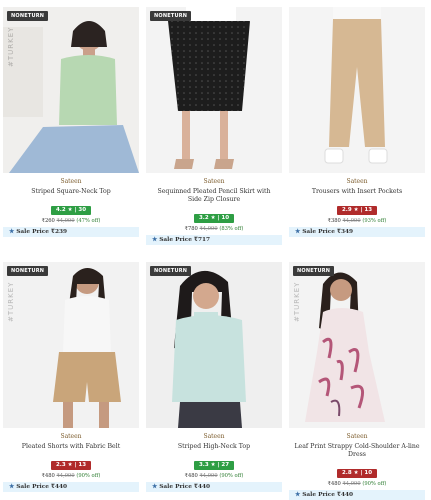  I want to click on product-title: Pleated Shorts with Fabric Belt, so click(71, 447).